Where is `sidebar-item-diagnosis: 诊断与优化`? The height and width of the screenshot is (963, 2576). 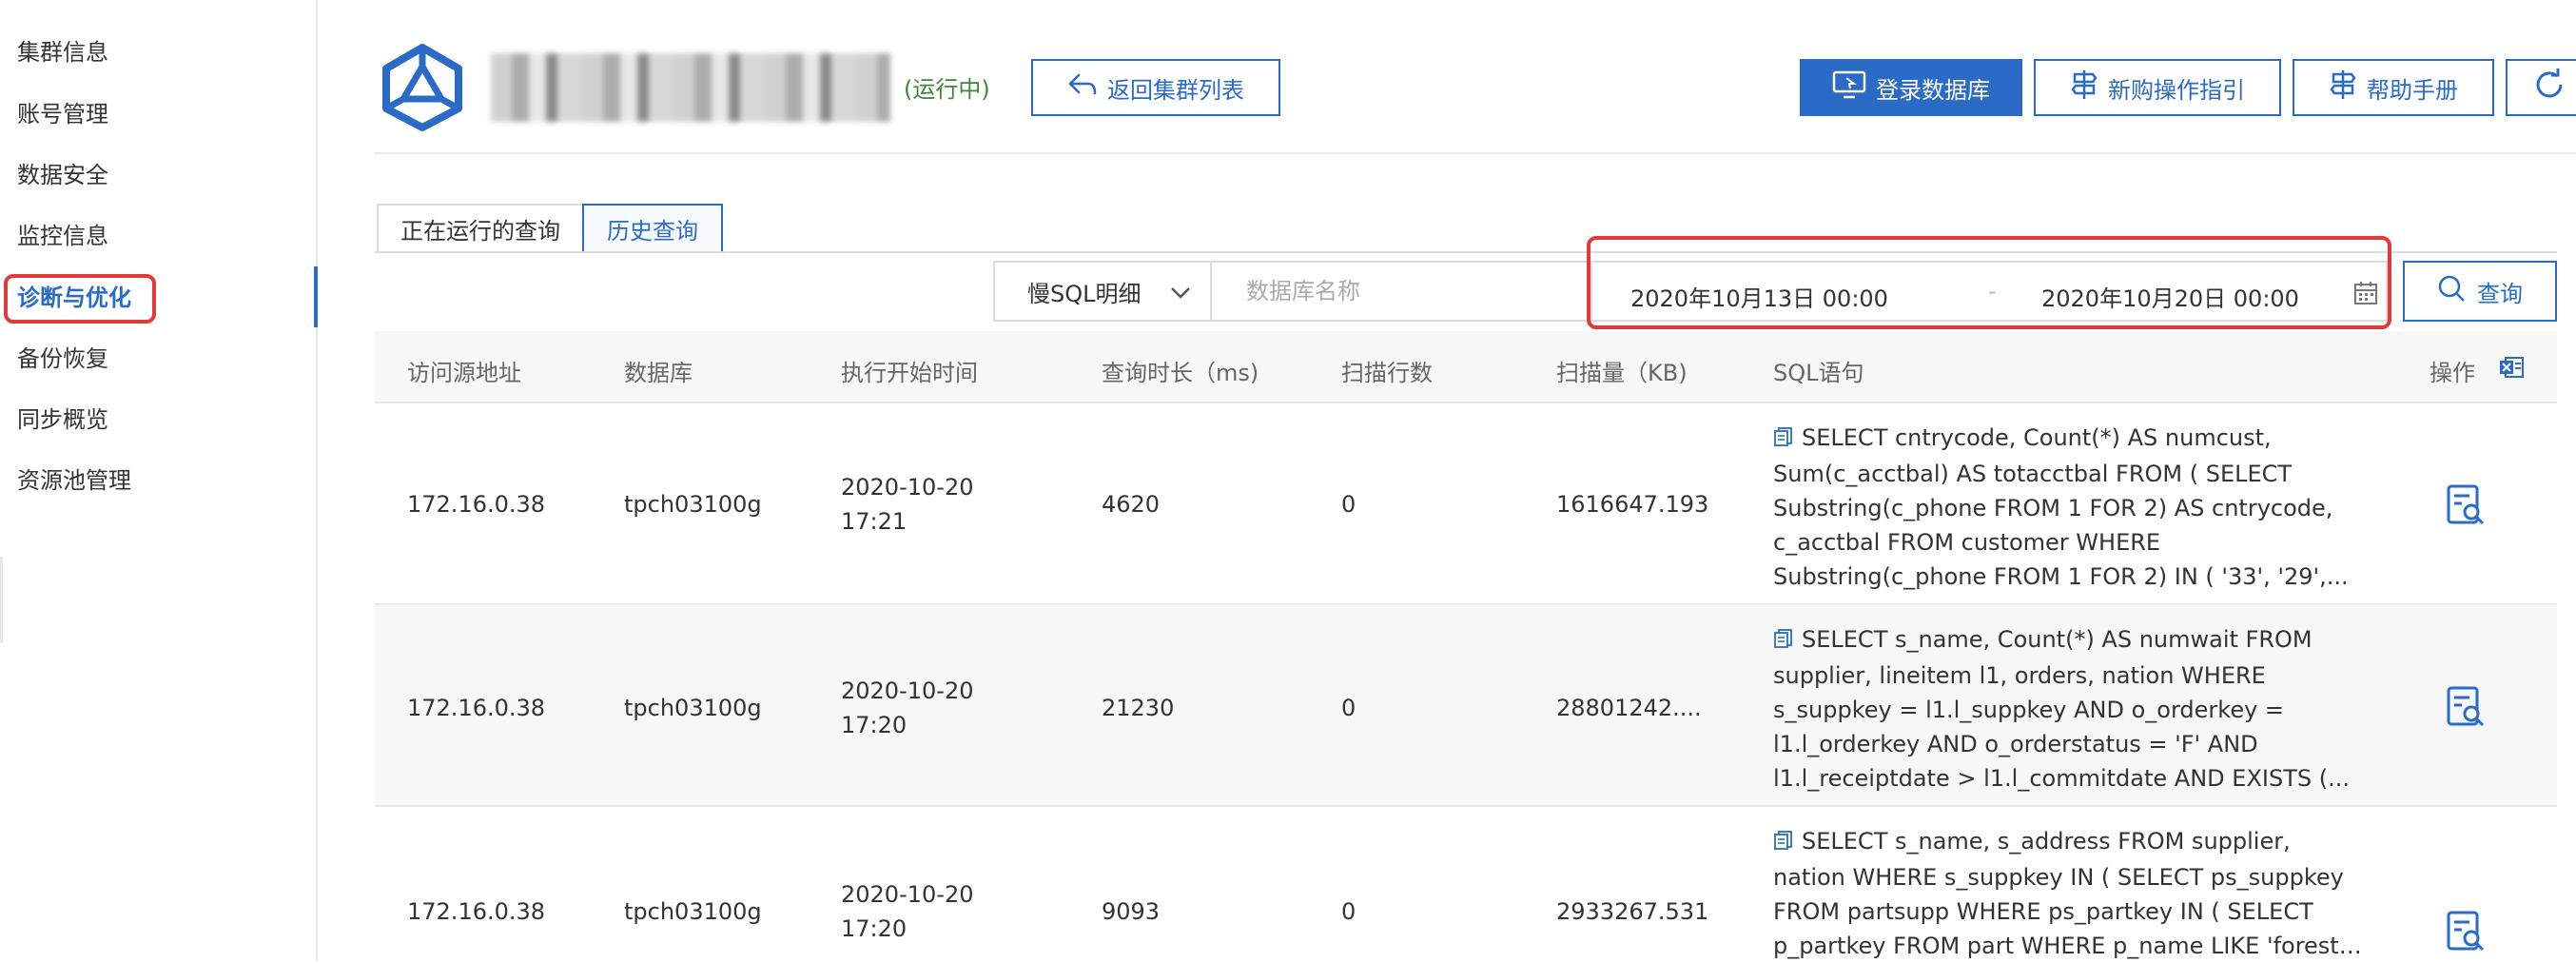
sidebar-item-diagnosis: 诊断与优化 is located at coordinates (74, 298).